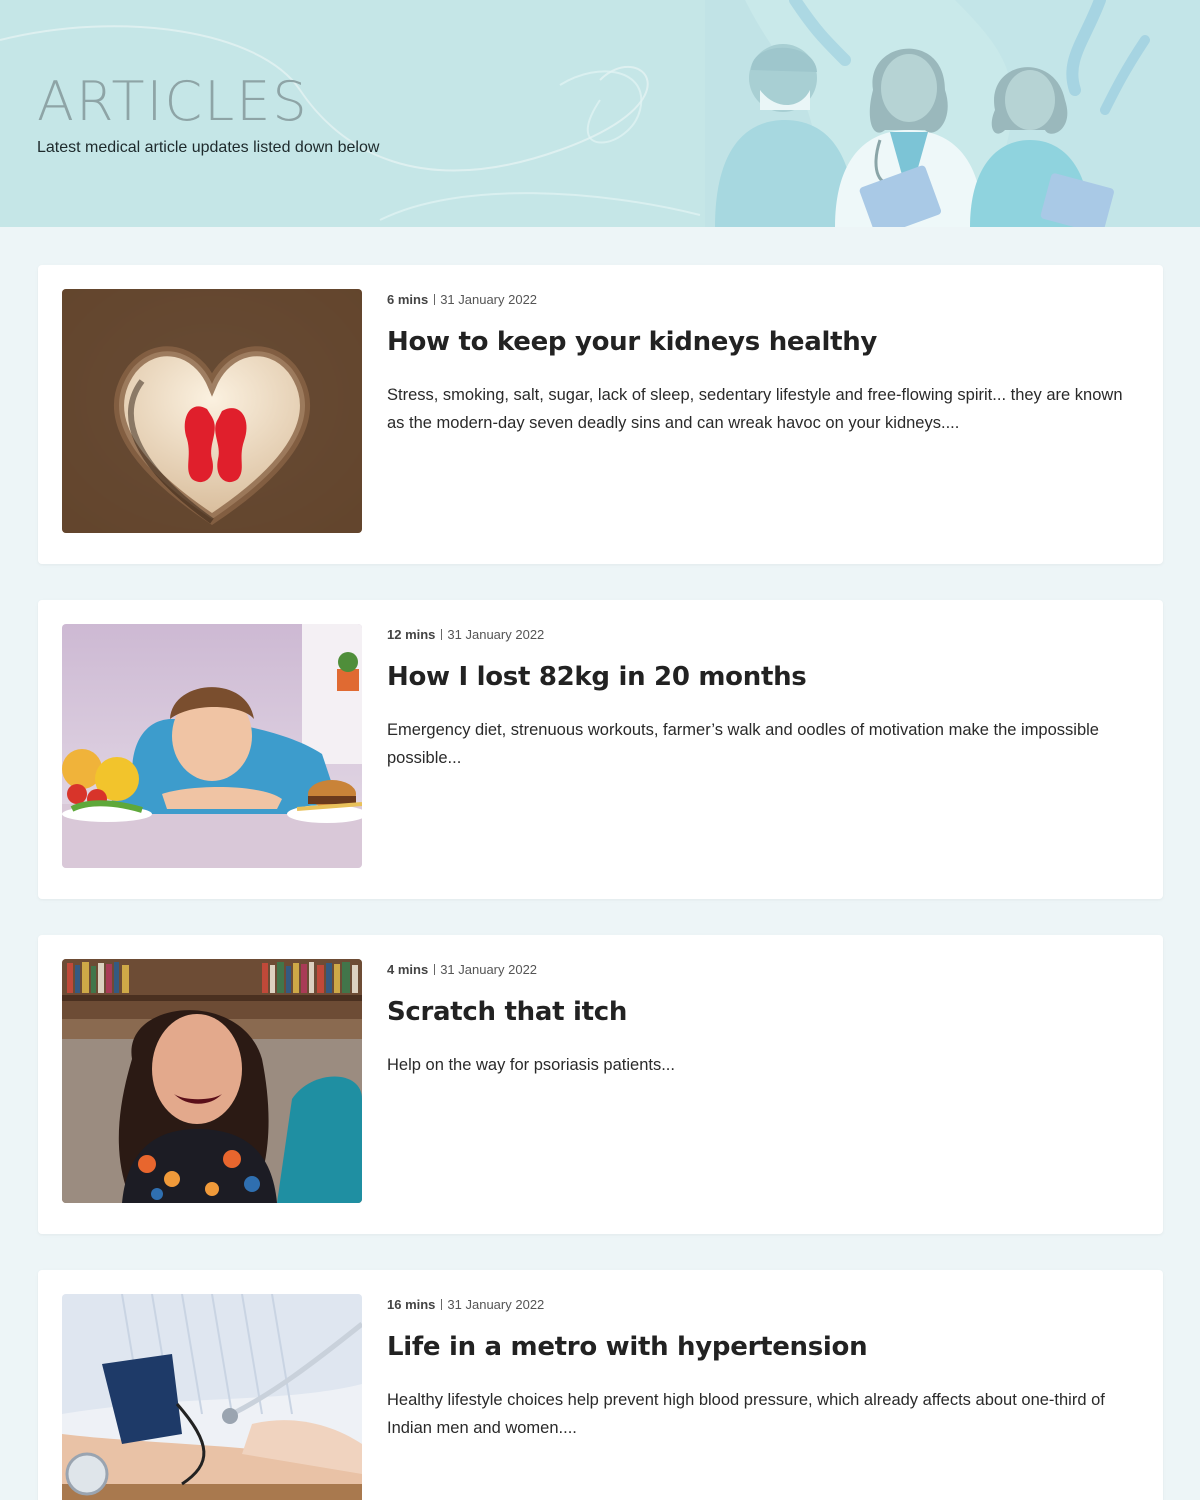 The image size is (1200, 1500). I want to click on doctors-illustration, so click(952, 113).